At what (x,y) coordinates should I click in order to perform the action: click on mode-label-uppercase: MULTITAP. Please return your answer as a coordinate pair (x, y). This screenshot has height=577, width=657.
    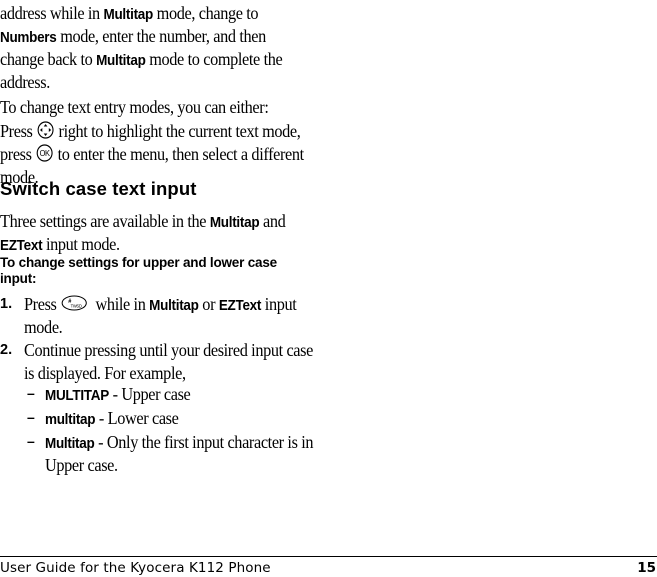
    Looking at the image, I should click on (77, 396).